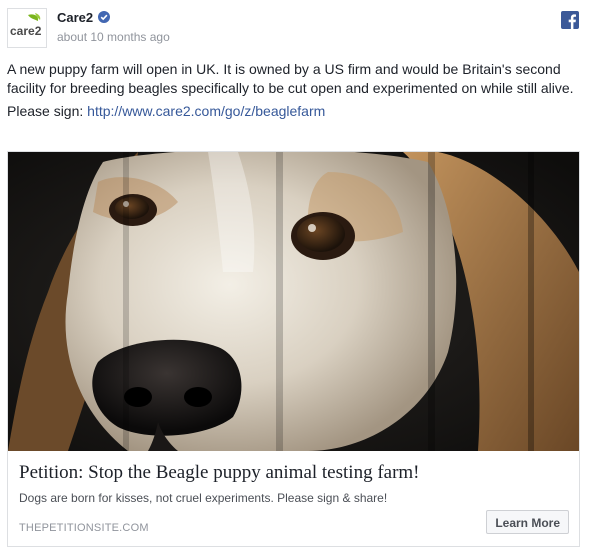 The image size is (589, 558). What do you see at coordinates (570, 20) in the screenshot?
I see `facebook-logo-icon` at bounding box center [570, 20].